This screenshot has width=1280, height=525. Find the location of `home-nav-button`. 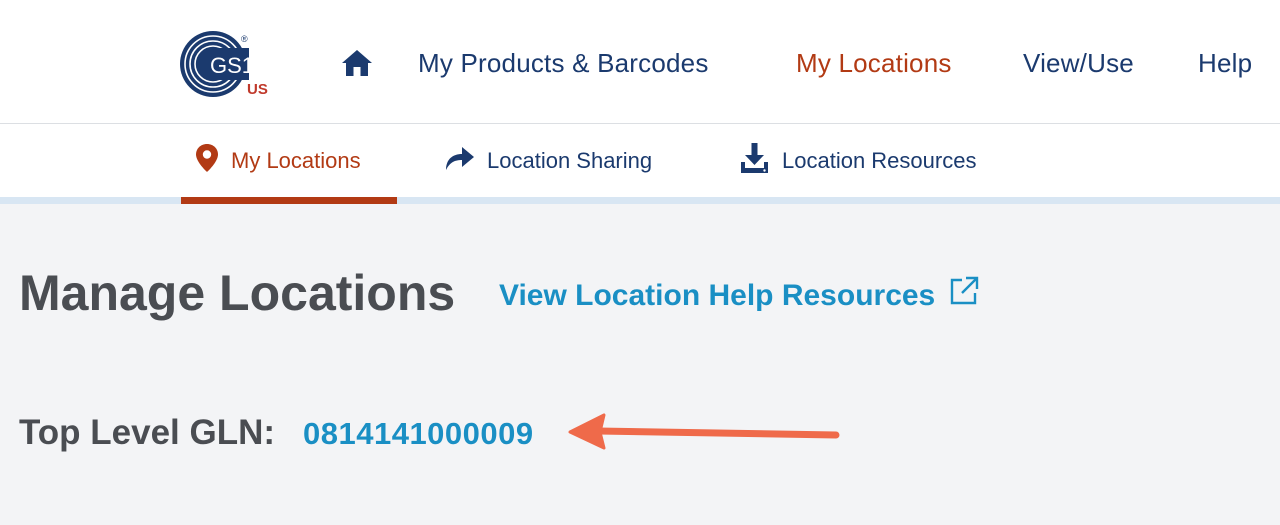

home-nav-button is located at coordinates (357, 63).